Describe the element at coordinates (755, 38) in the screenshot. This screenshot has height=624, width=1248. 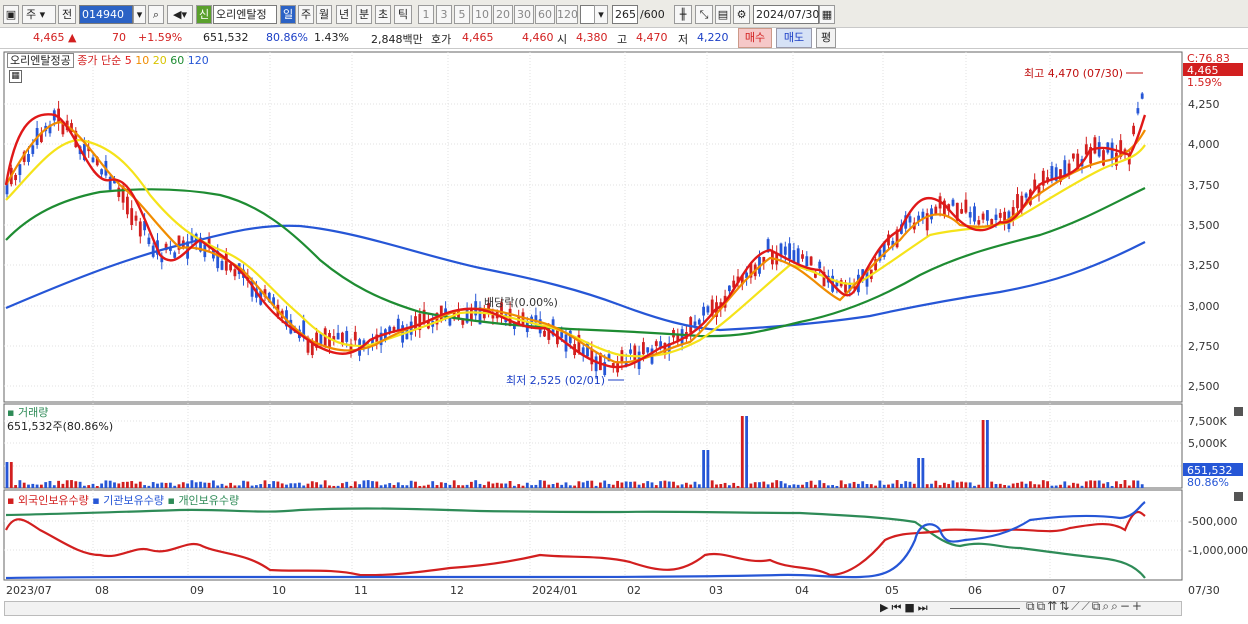
I see `buy-button: 매수` at that location.